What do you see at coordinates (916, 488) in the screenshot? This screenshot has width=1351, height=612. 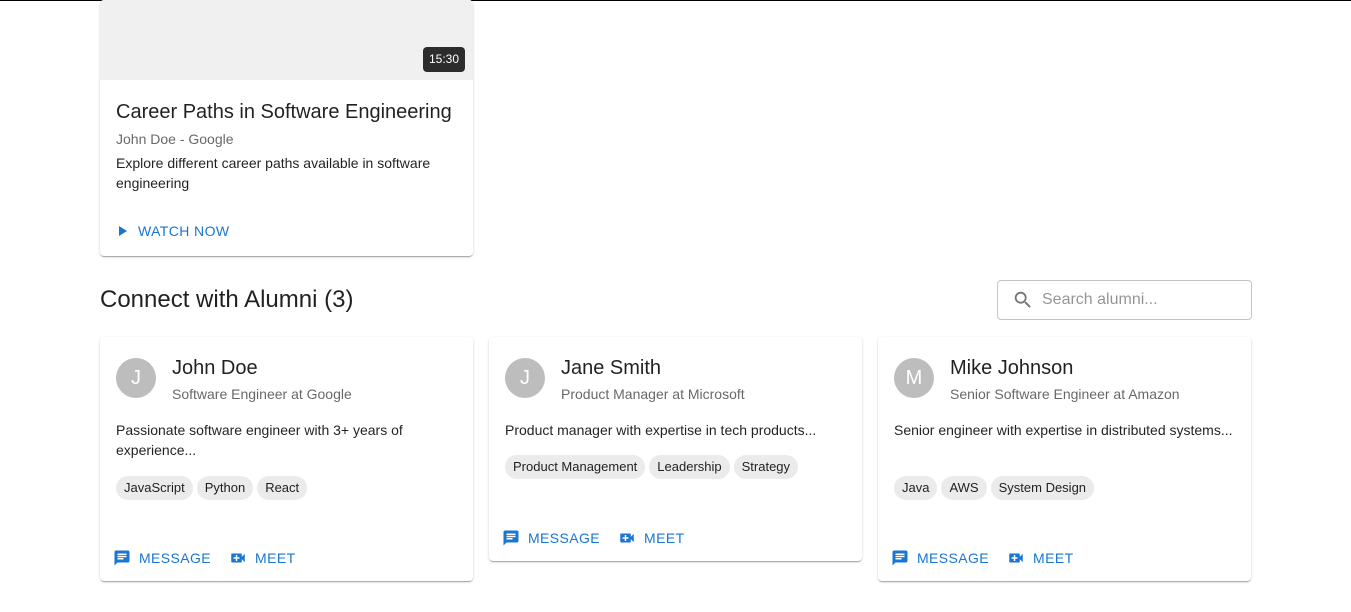 I see `skill-chip: Java` at bounding box center [916, 488].